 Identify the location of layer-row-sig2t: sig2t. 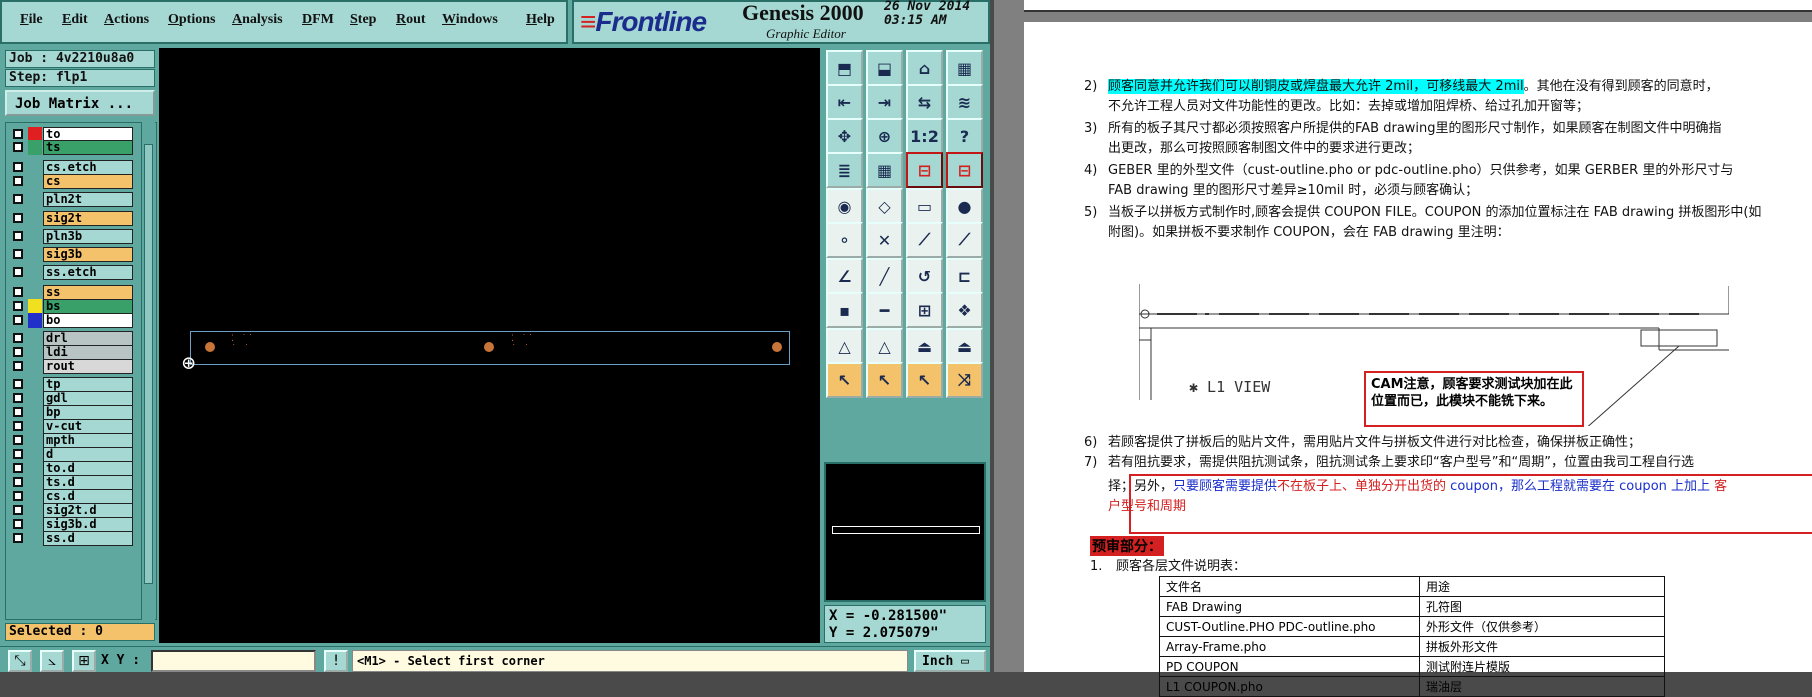
(71, 218).